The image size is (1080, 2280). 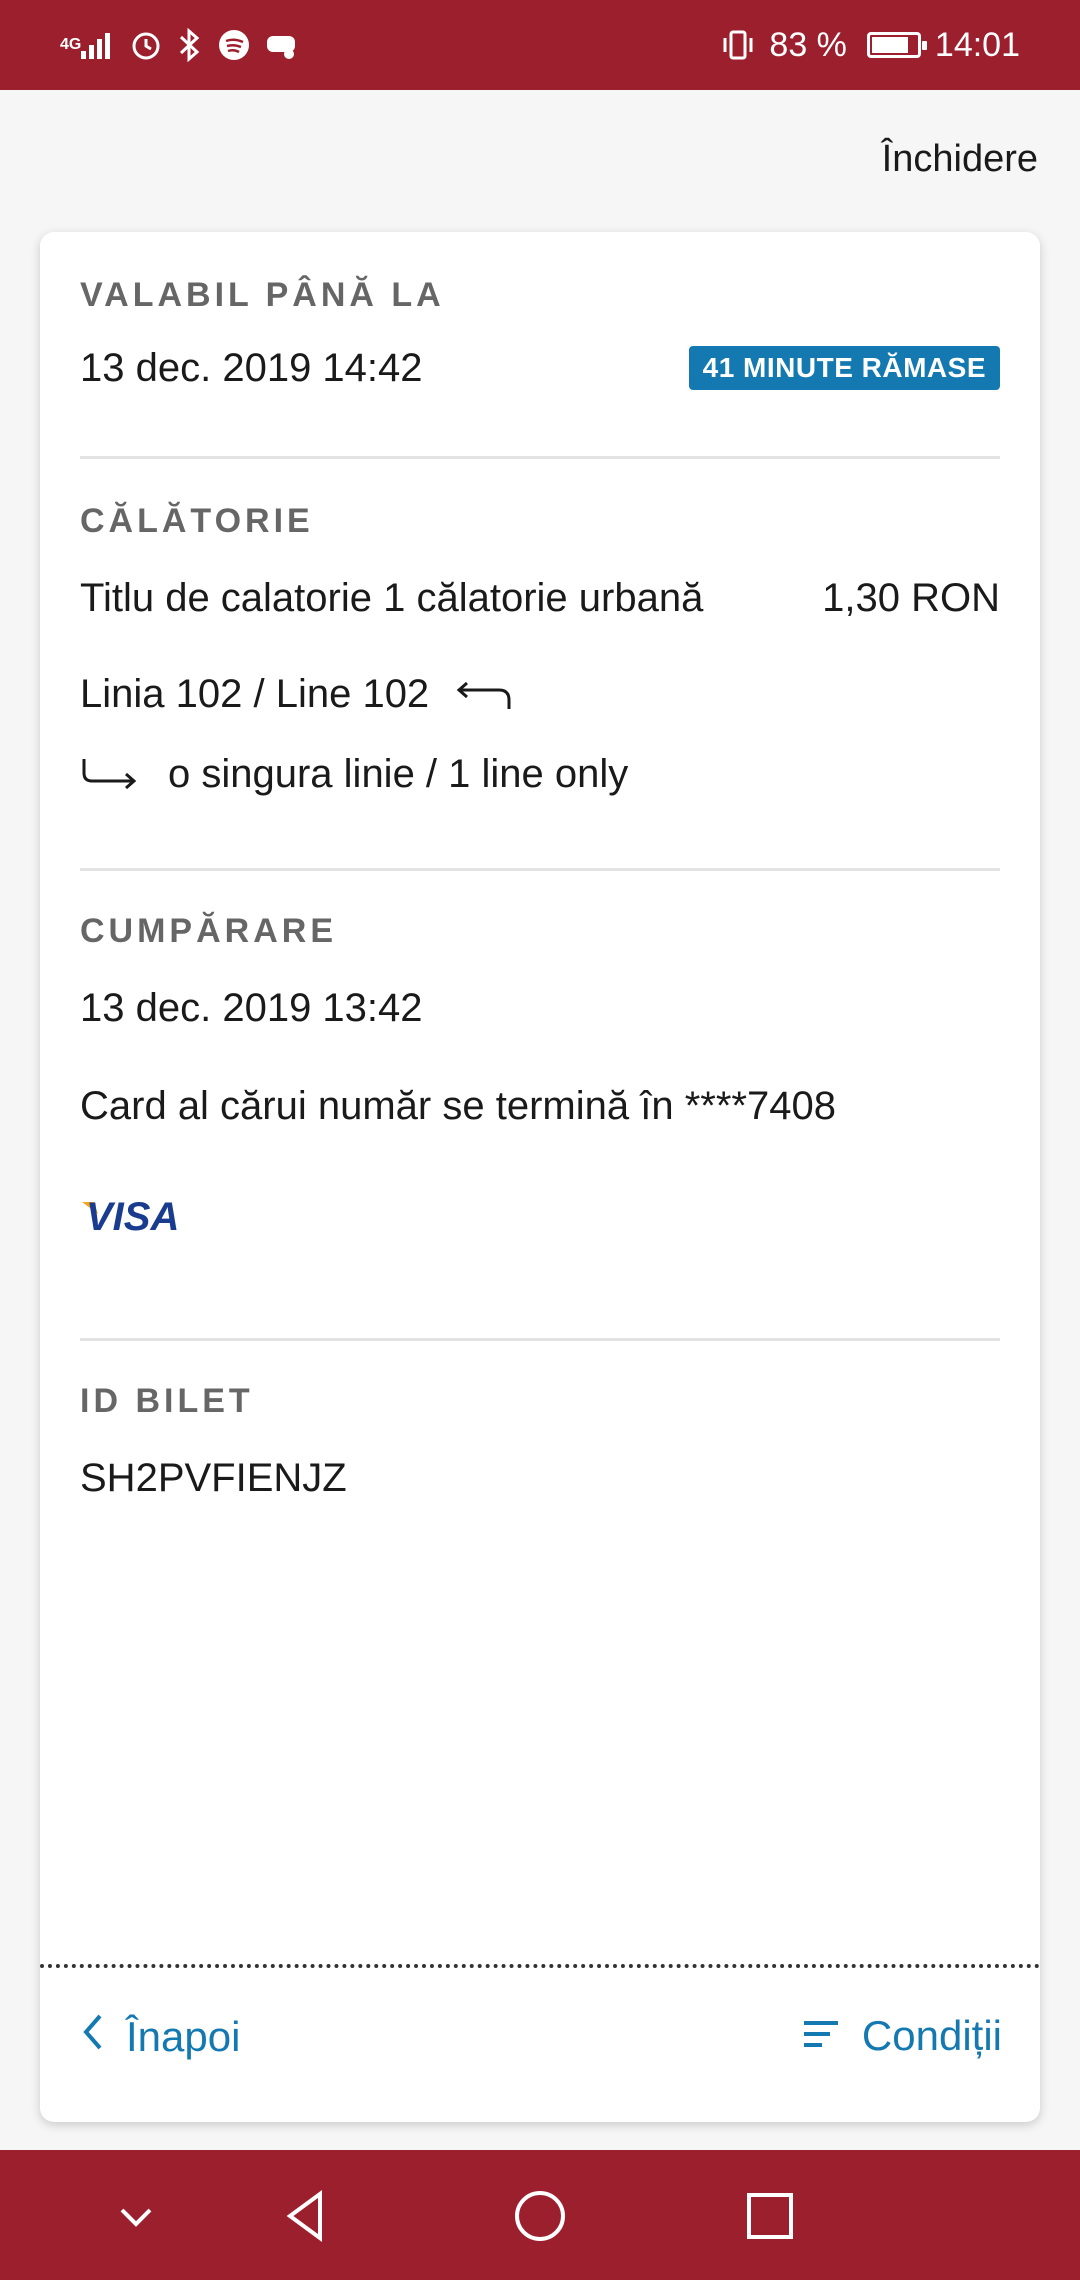 I want to click on conditions-button: Condiții, so click(x=902, y=2036).